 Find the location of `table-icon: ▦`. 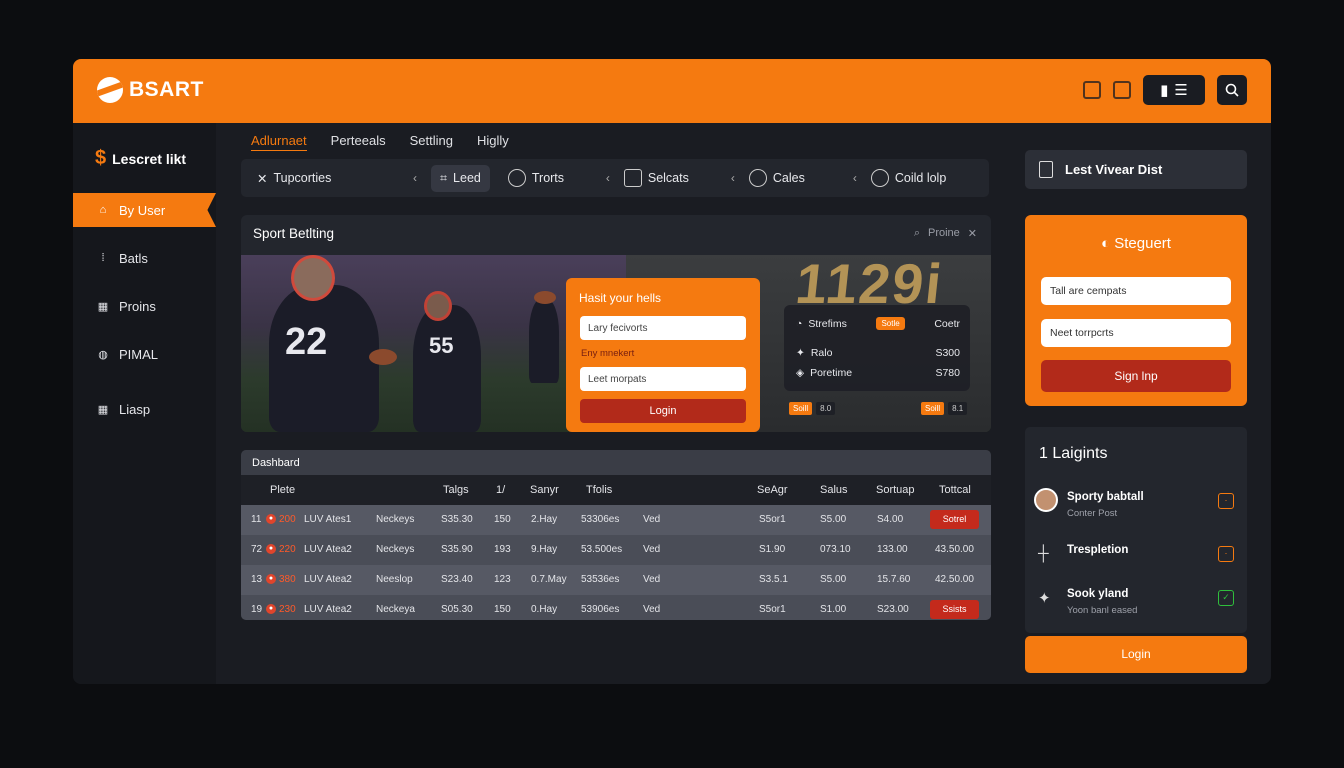

table-icon: ▦ is located at coordinates (103, 409).